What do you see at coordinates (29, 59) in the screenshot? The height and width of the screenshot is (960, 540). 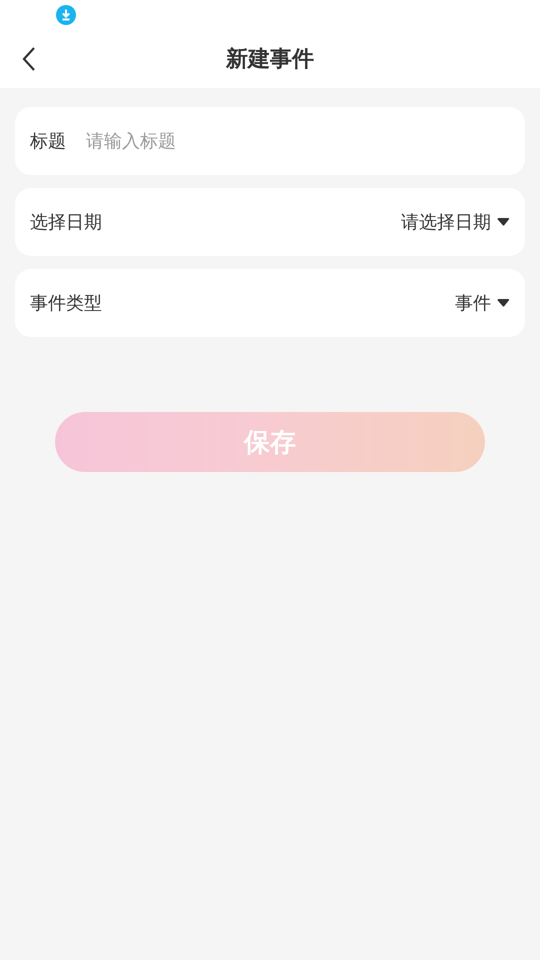 I see `back-icon` at bounding box center [29, 59].